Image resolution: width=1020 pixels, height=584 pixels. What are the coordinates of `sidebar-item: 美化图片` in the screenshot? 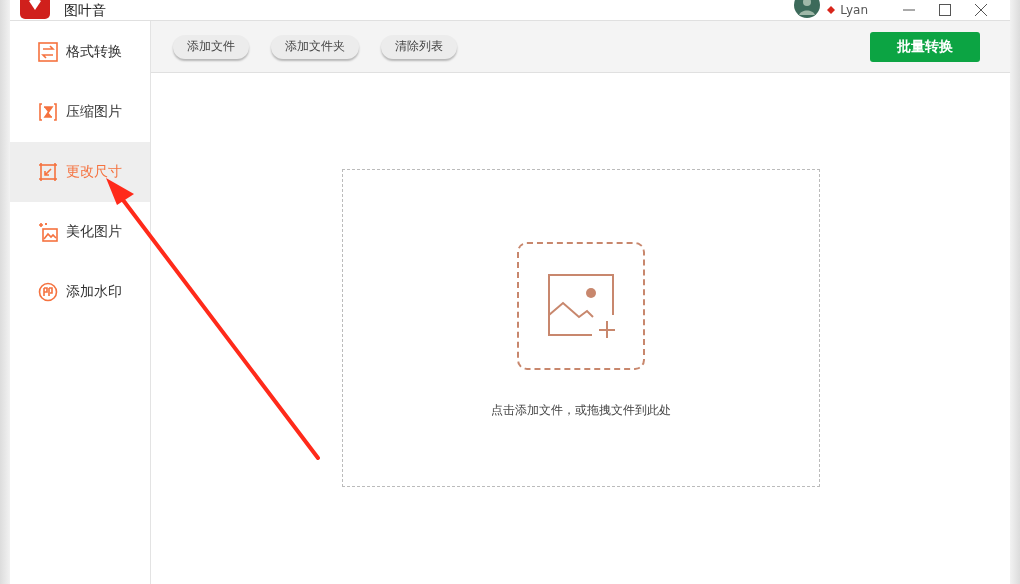 It's located at (80, 232).